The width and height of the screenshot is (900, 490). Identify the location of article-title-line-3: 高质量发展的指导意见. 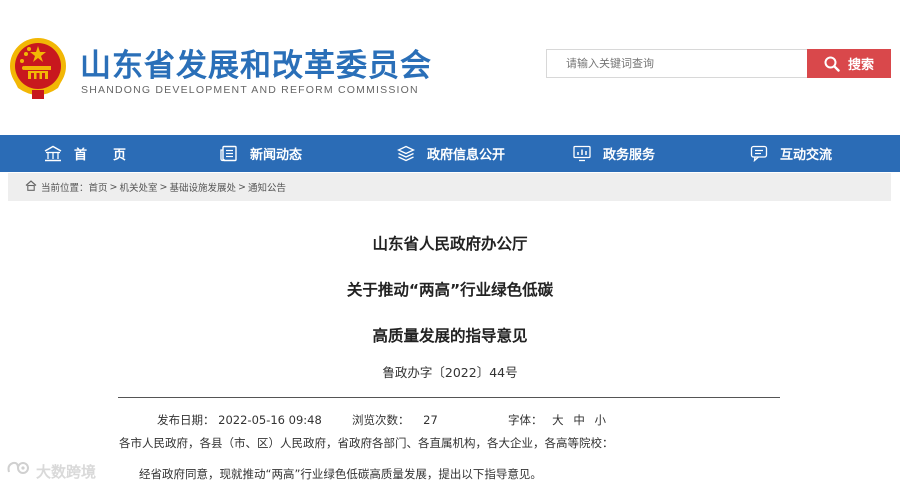
(450, 336).